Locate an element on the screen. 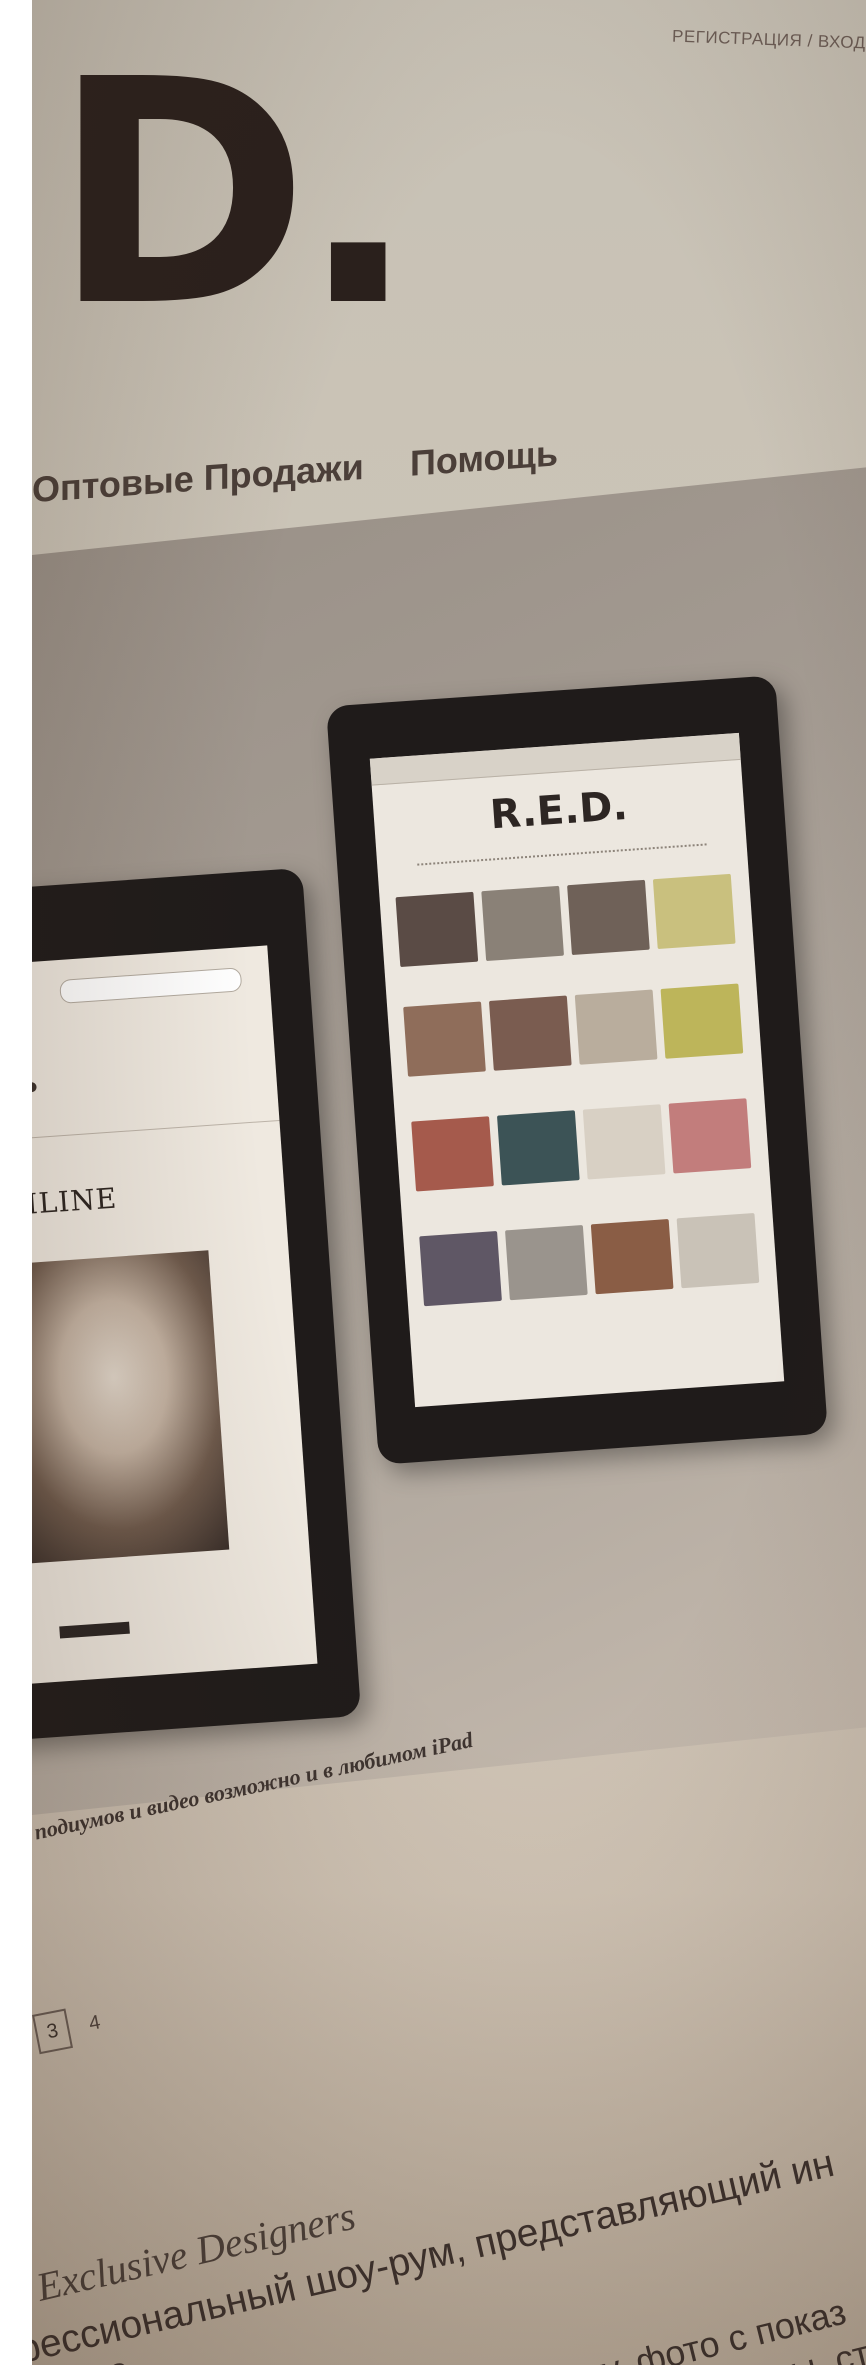 Image resolution: width=866 pixels, height=2365 pixels. tablet-right-screen: R.E.D. is located at coordinates (577, 1070).